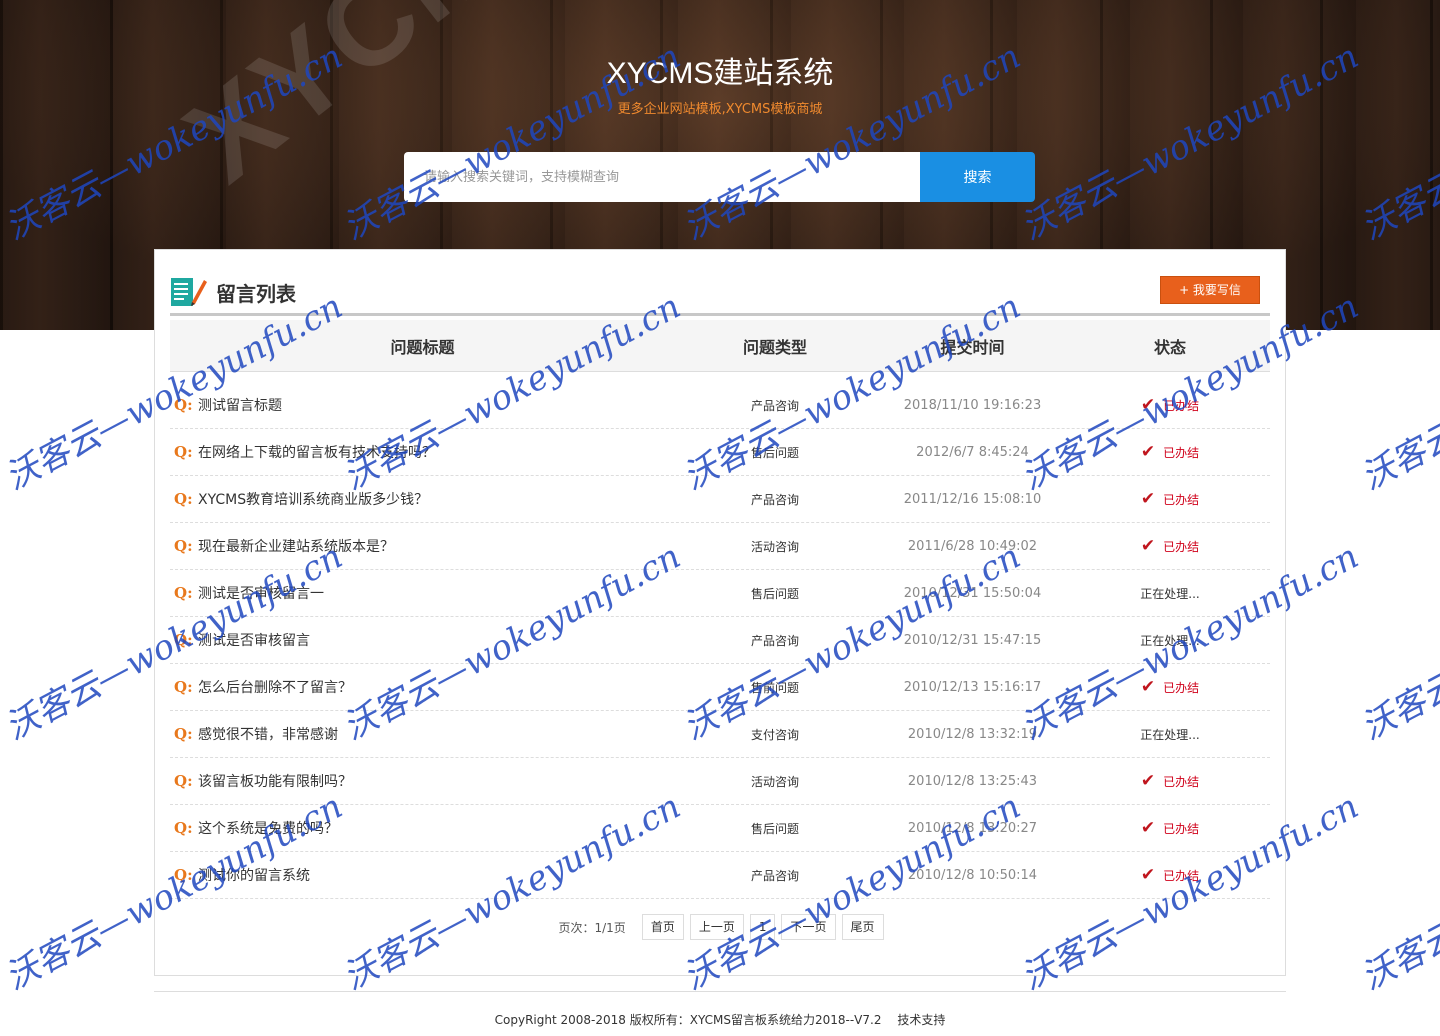 This screenshot has height=1036, width=1440. Describe the element at coordinates (422, 546) in the screenshot. I see `cell-title: Q: 现在最新企业建站系统版本是？` at that location.